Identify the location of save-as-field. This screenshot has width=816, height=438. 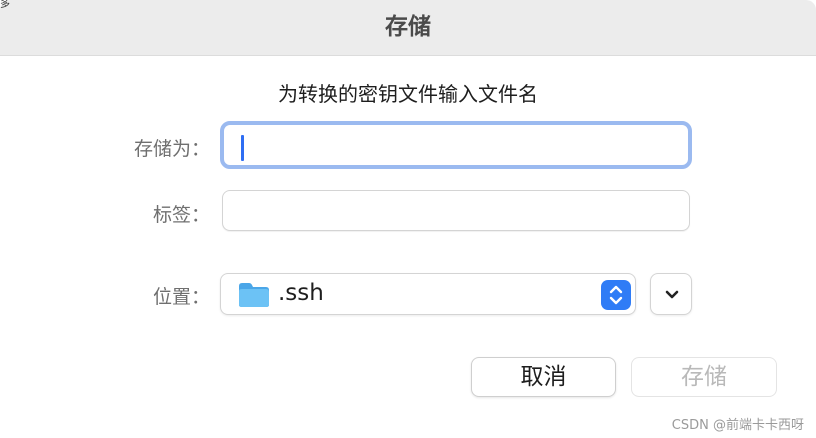
(456, 145).